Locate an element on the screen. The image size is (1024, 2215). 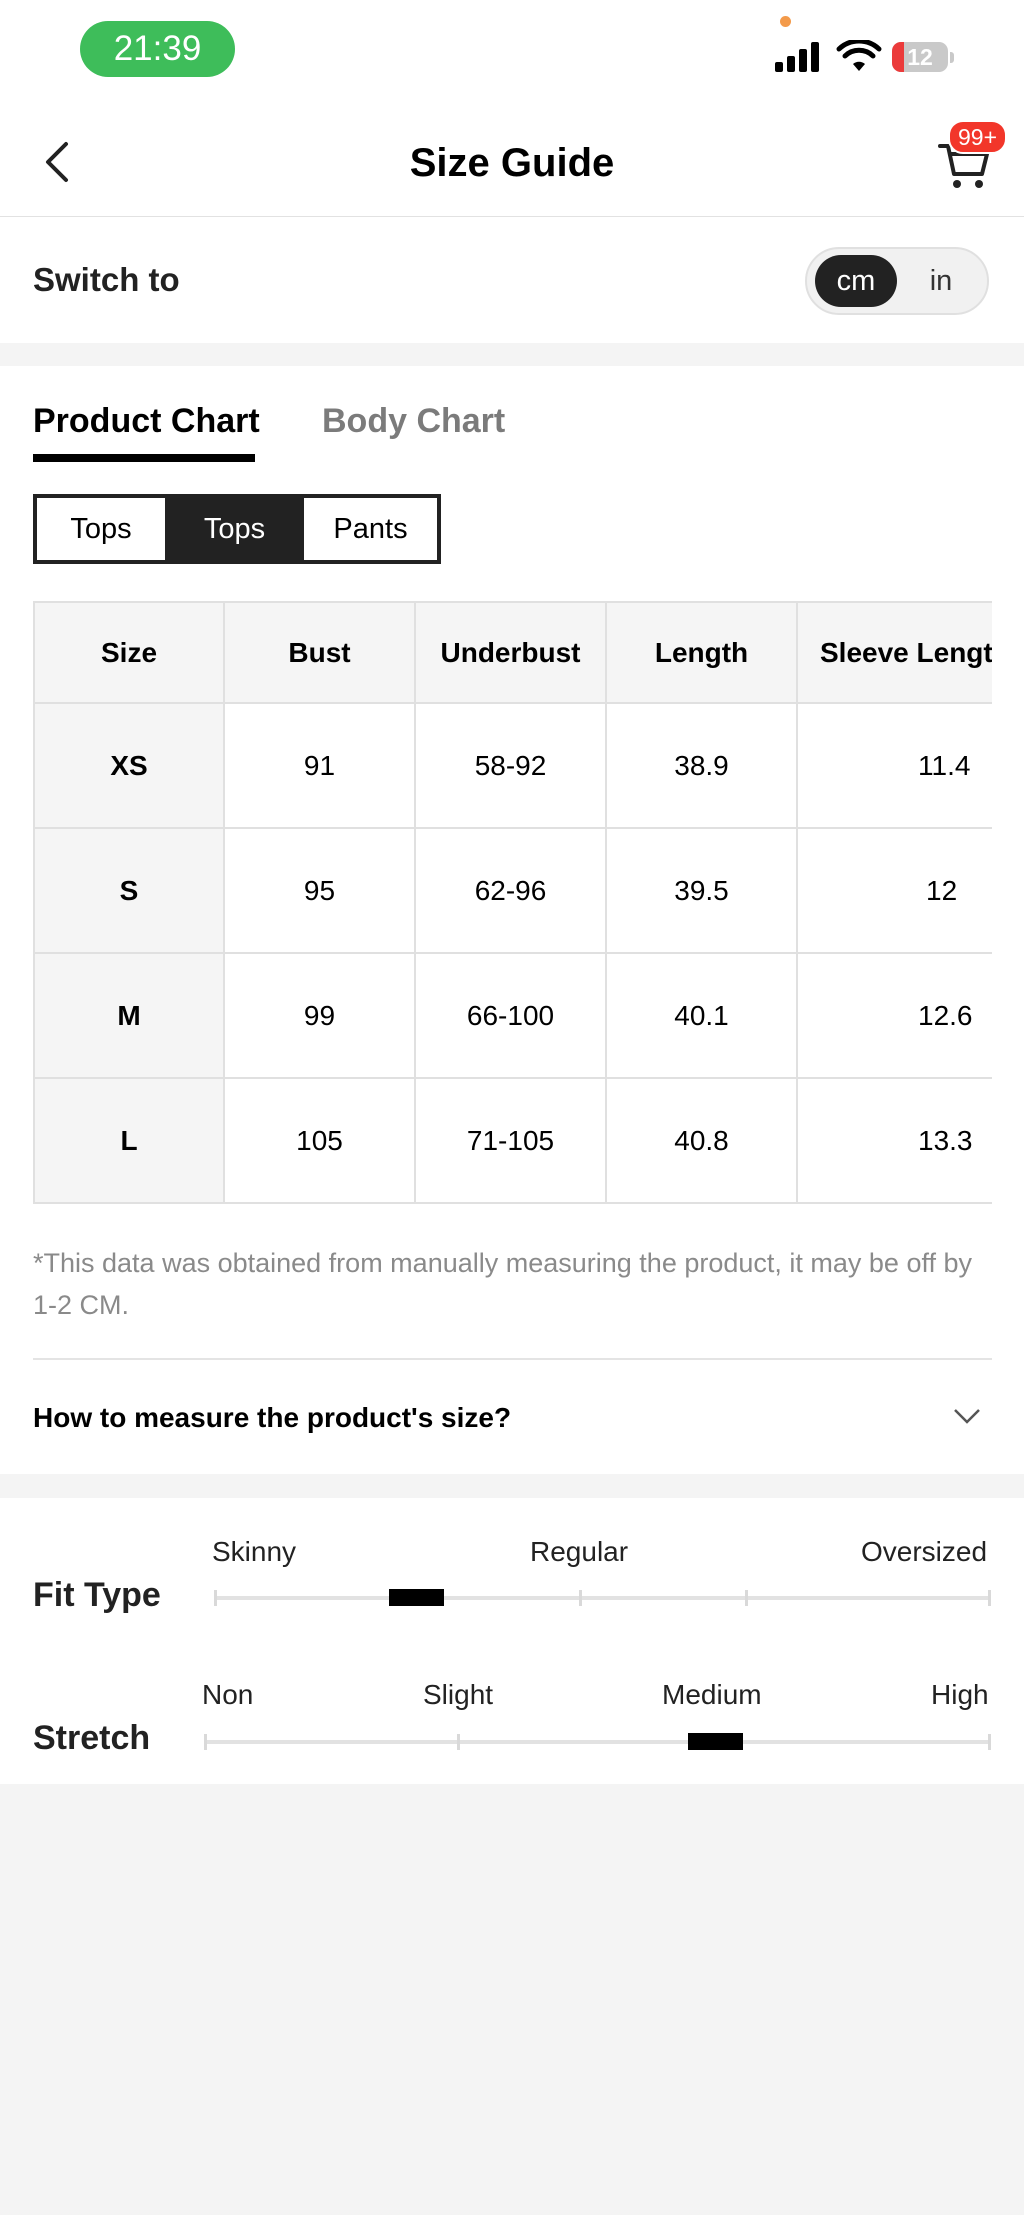
page-title: Size Guide is located at coordinates (512, 163).